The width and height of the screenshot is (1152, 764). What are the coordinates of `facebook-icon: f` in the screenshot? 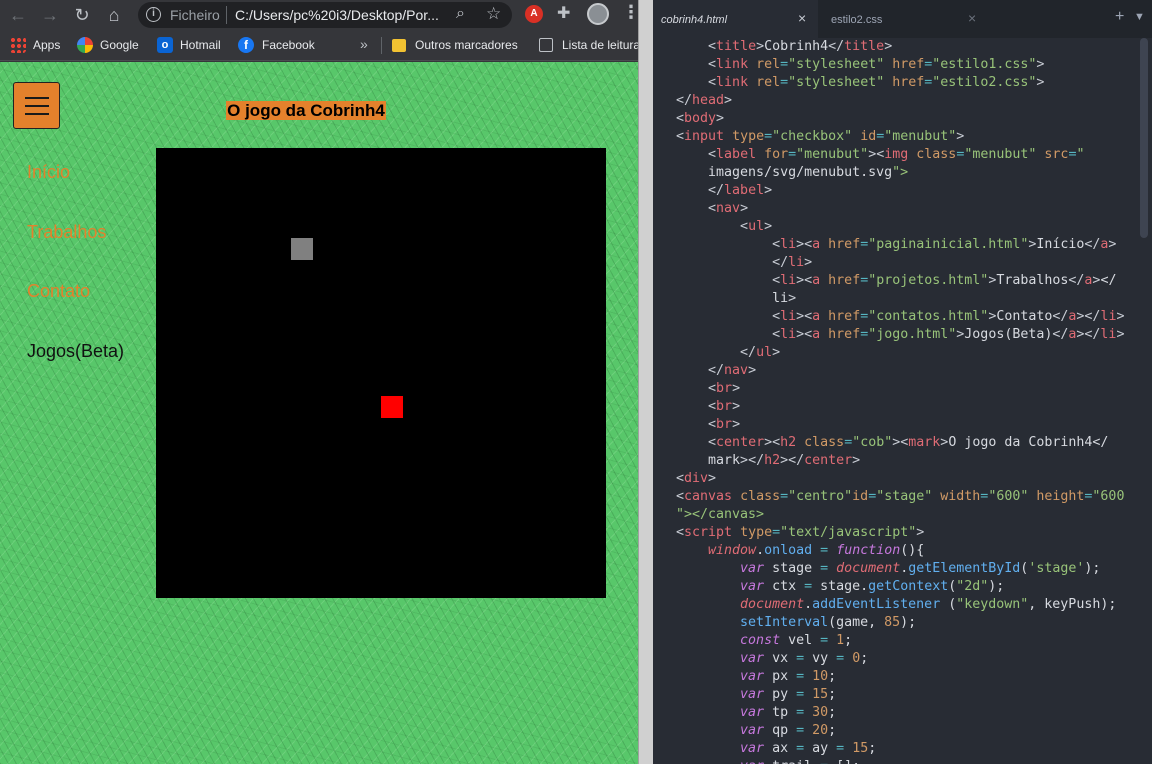 It's located at (246, 45).